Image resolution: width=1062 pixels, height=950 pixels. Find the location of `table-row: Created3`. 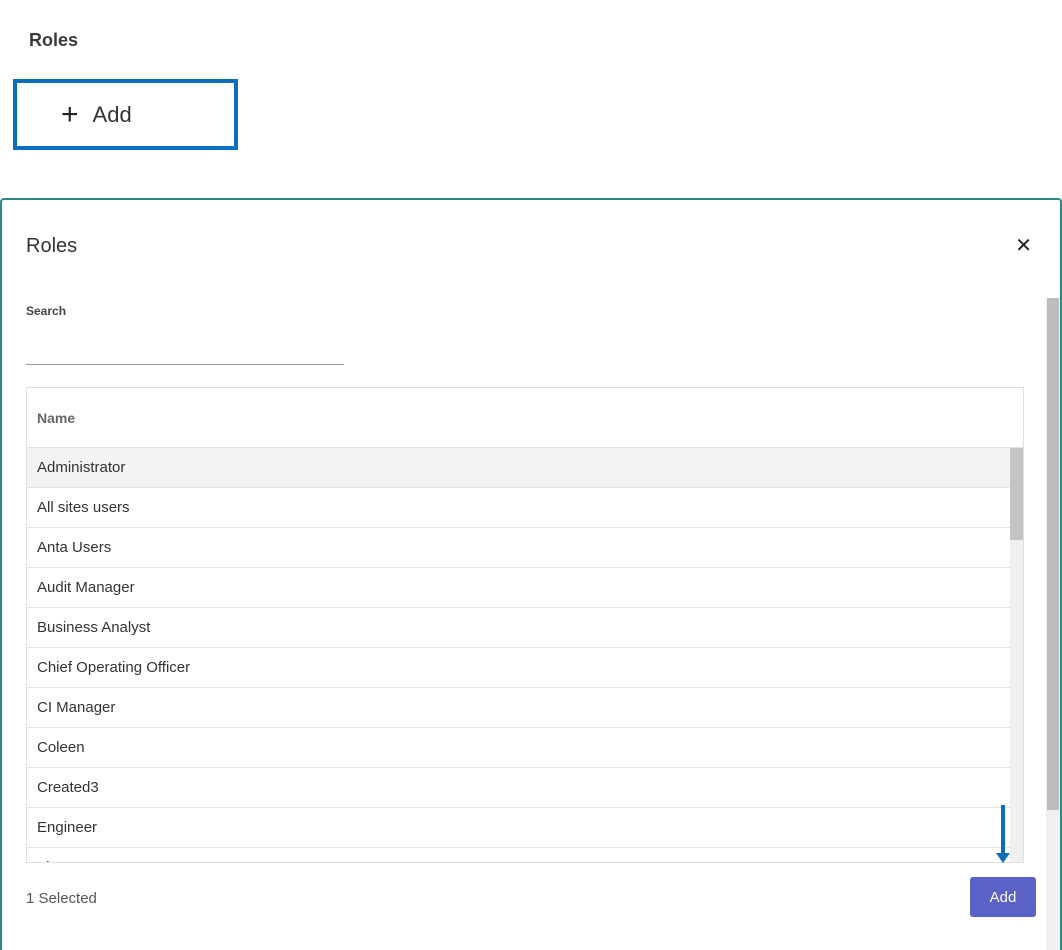

table-row: Created3 is located at coordinates (518, 788).